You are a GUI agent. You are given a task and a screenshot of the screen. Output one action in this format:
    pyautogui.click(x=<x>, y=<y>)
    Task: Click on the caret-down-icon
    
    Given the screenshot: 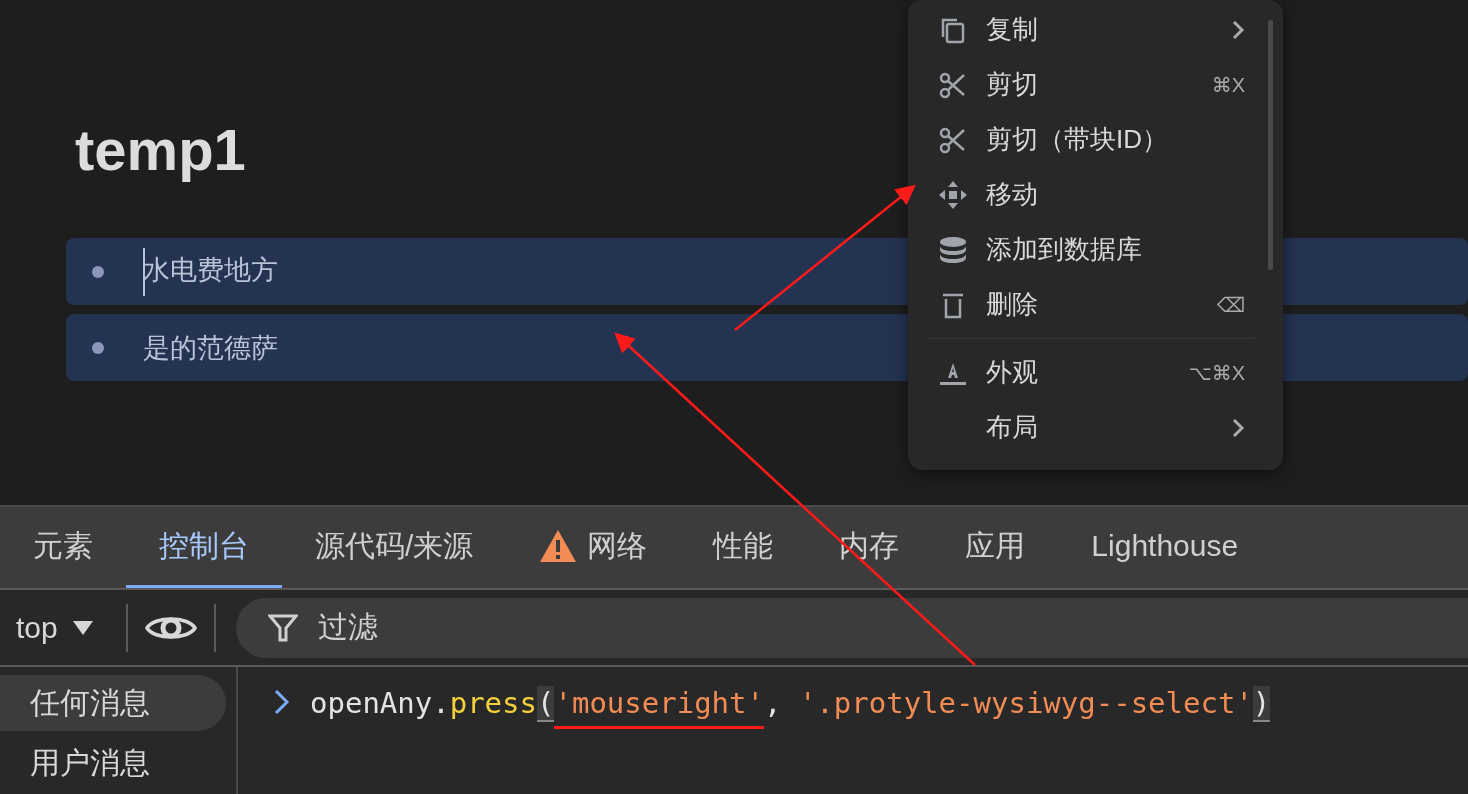 What is the action you would take?
    pyautogui.click(x=82, y=627)
    